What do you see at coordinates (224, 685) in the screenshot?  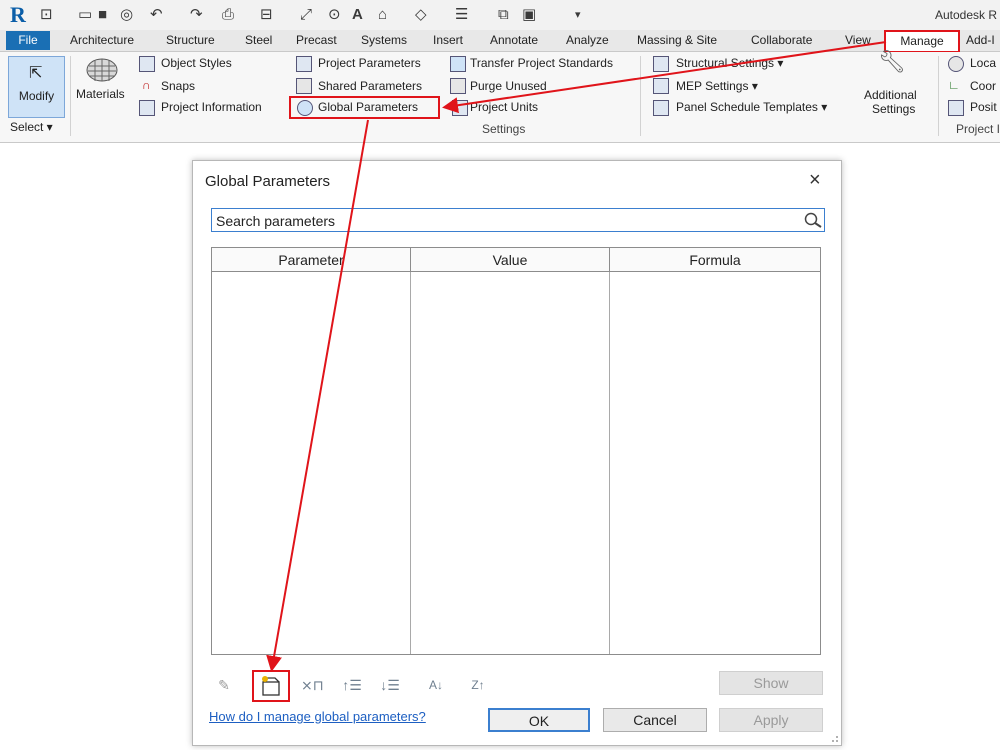 I see `edit-parameter-icon: ✎` at bounding box center [224, 685].